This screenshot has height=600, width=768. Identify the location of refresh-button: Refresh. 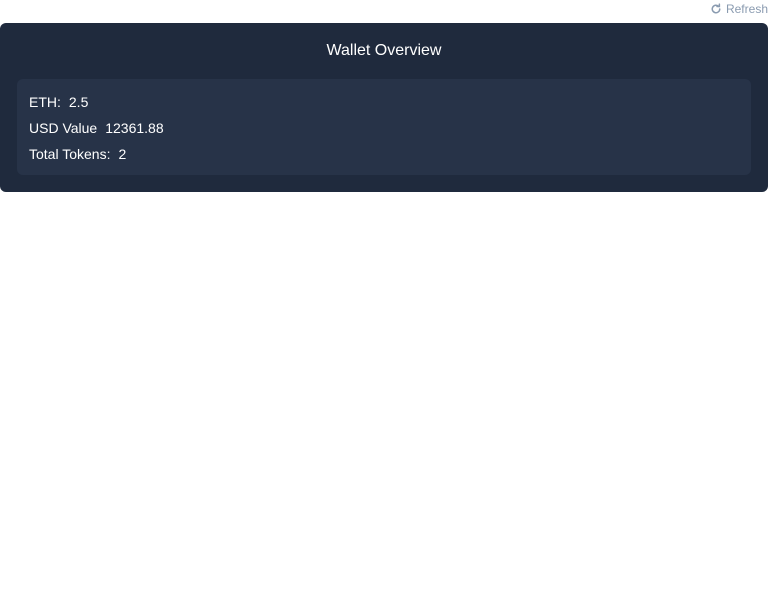
(739, 9).